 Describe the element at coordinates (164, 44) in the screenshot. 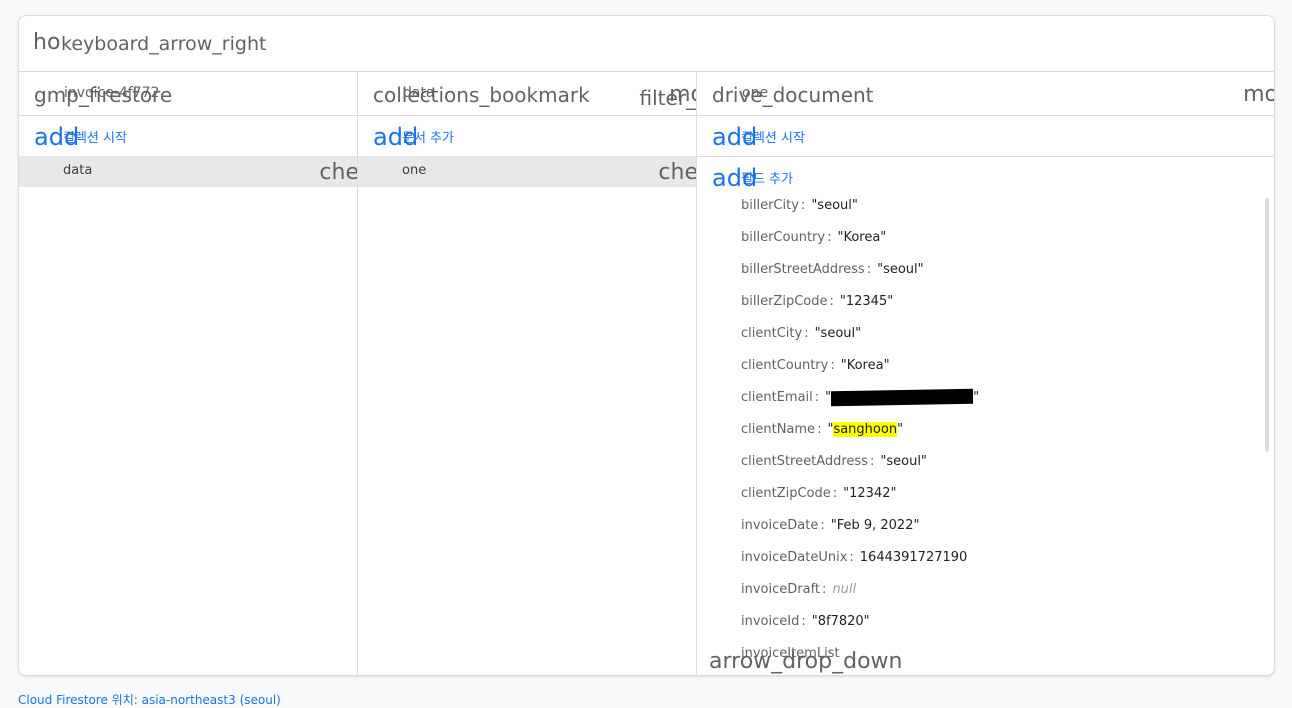

I see `breadcrumb-arrow-icon: keyboard_arrow_right` at that location.